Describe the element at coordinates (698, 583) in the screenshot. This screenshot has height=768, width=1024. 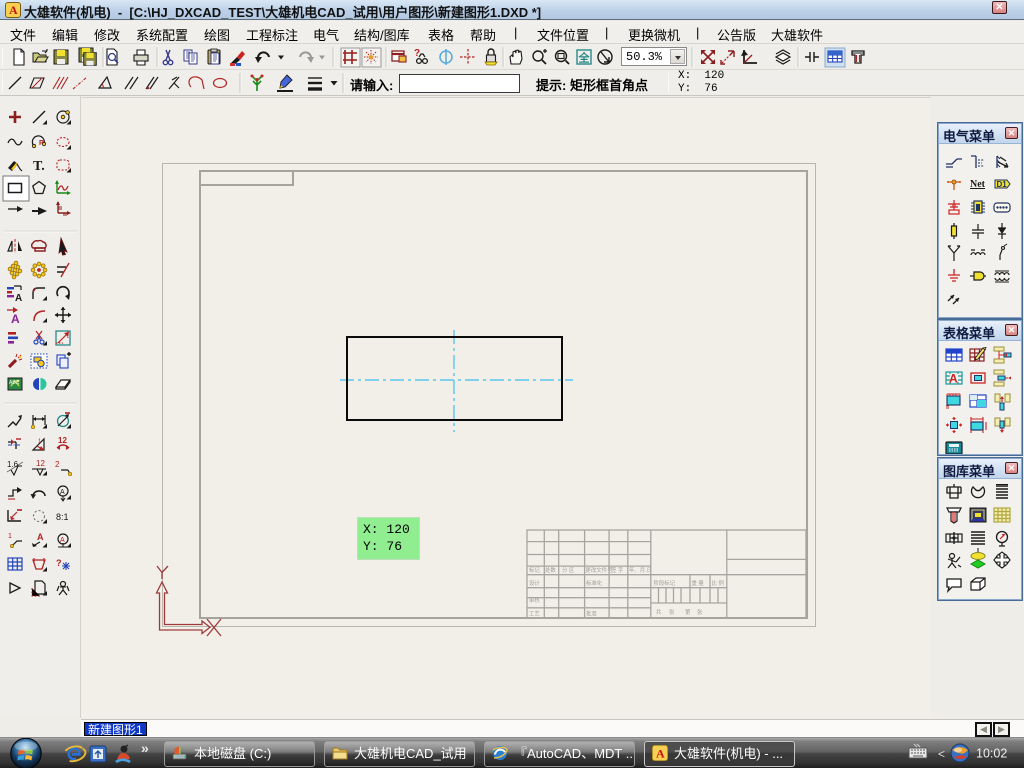
I see `svg-text: 重 量` at that location.